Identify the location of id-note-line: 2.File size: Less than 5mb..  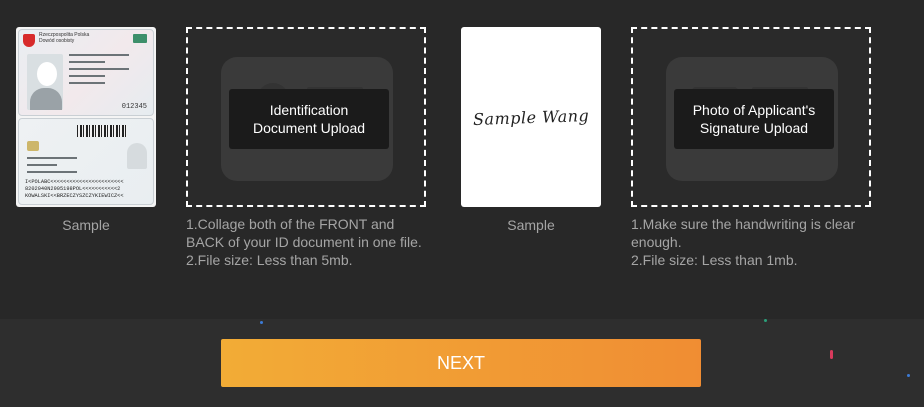
(269, 260).